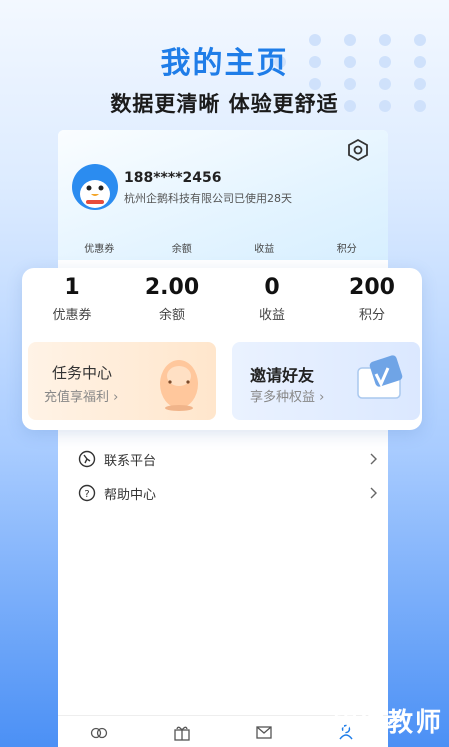  I want to click on stat-label: 积分, so click(371, 315).